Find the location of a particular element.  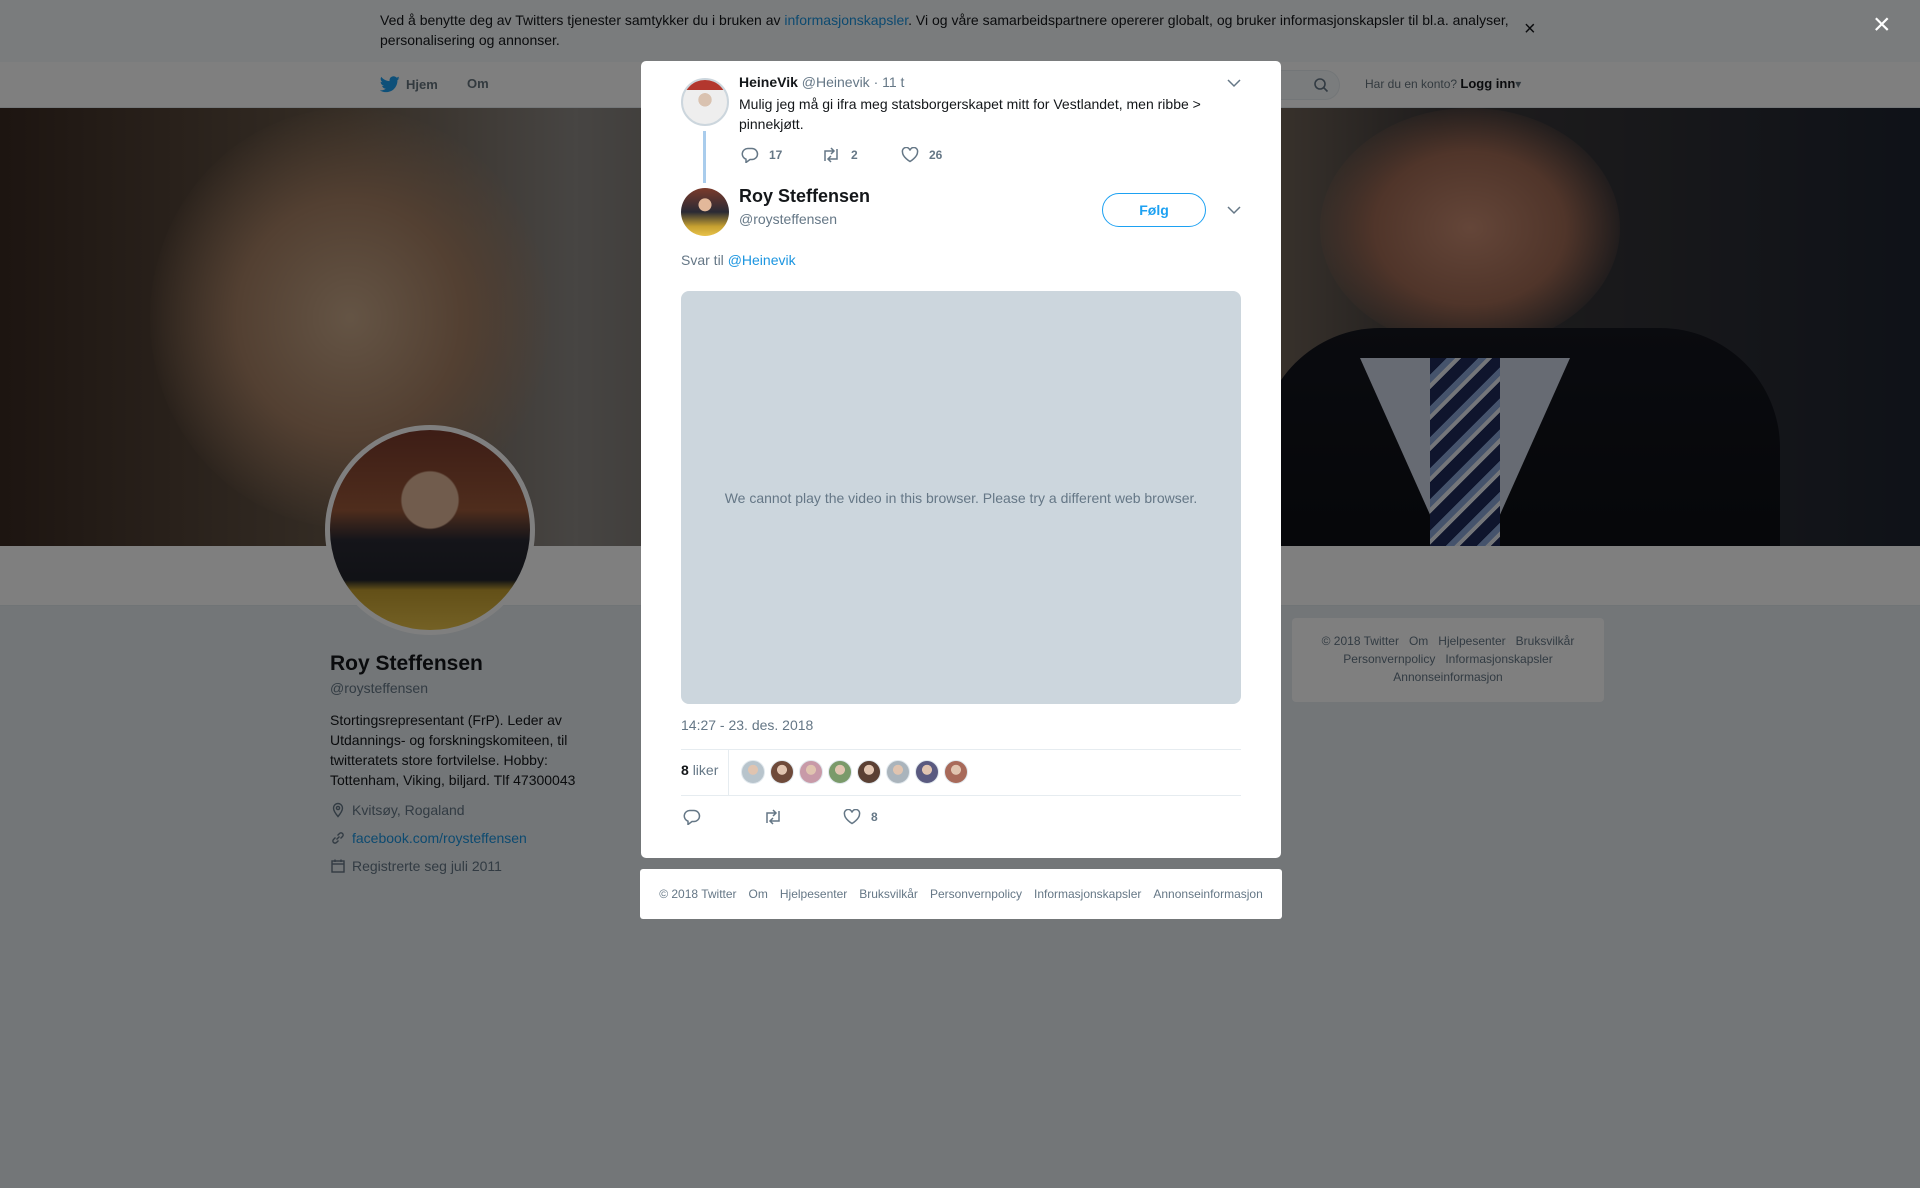

follow-button: Følg is located at coordinates (1154, 210).